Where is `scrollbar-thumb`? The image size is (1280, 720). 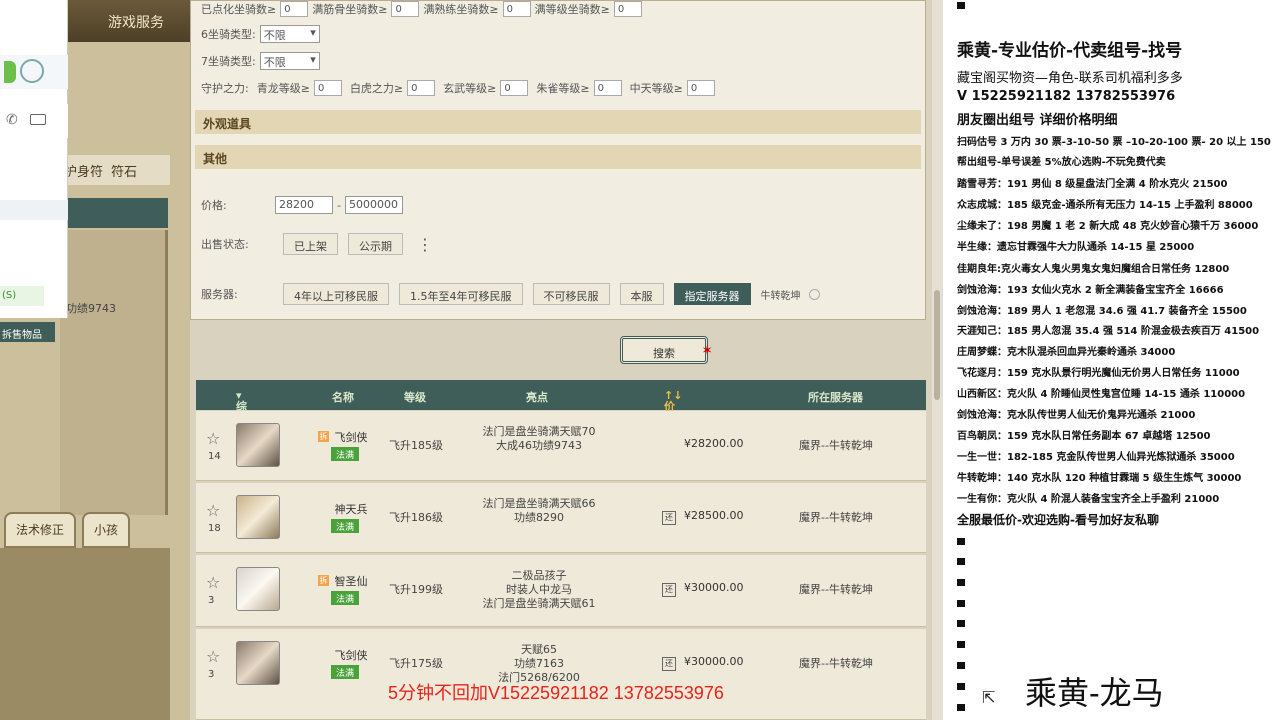
scrollbar-thumb is located at coordinates (937, 345).